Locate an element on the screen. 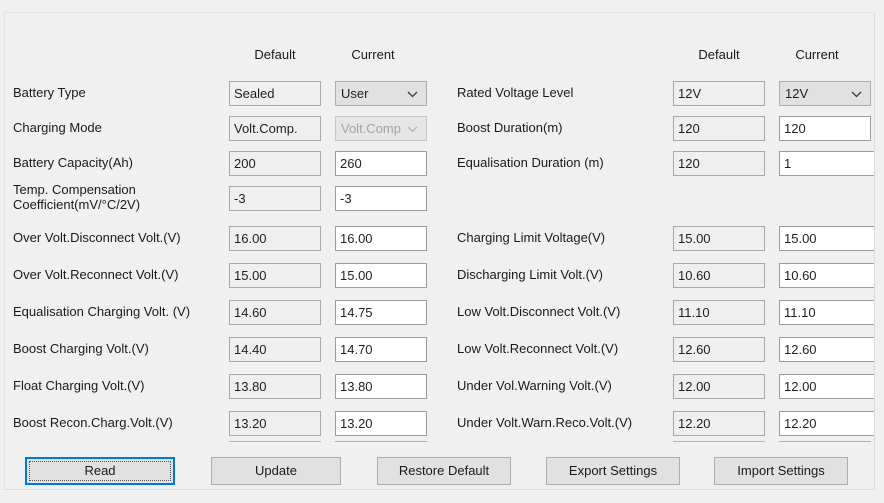 This screenshot has width=884, height=503. field-label: Rated Voltage Level is located at coordinates (515, 92).